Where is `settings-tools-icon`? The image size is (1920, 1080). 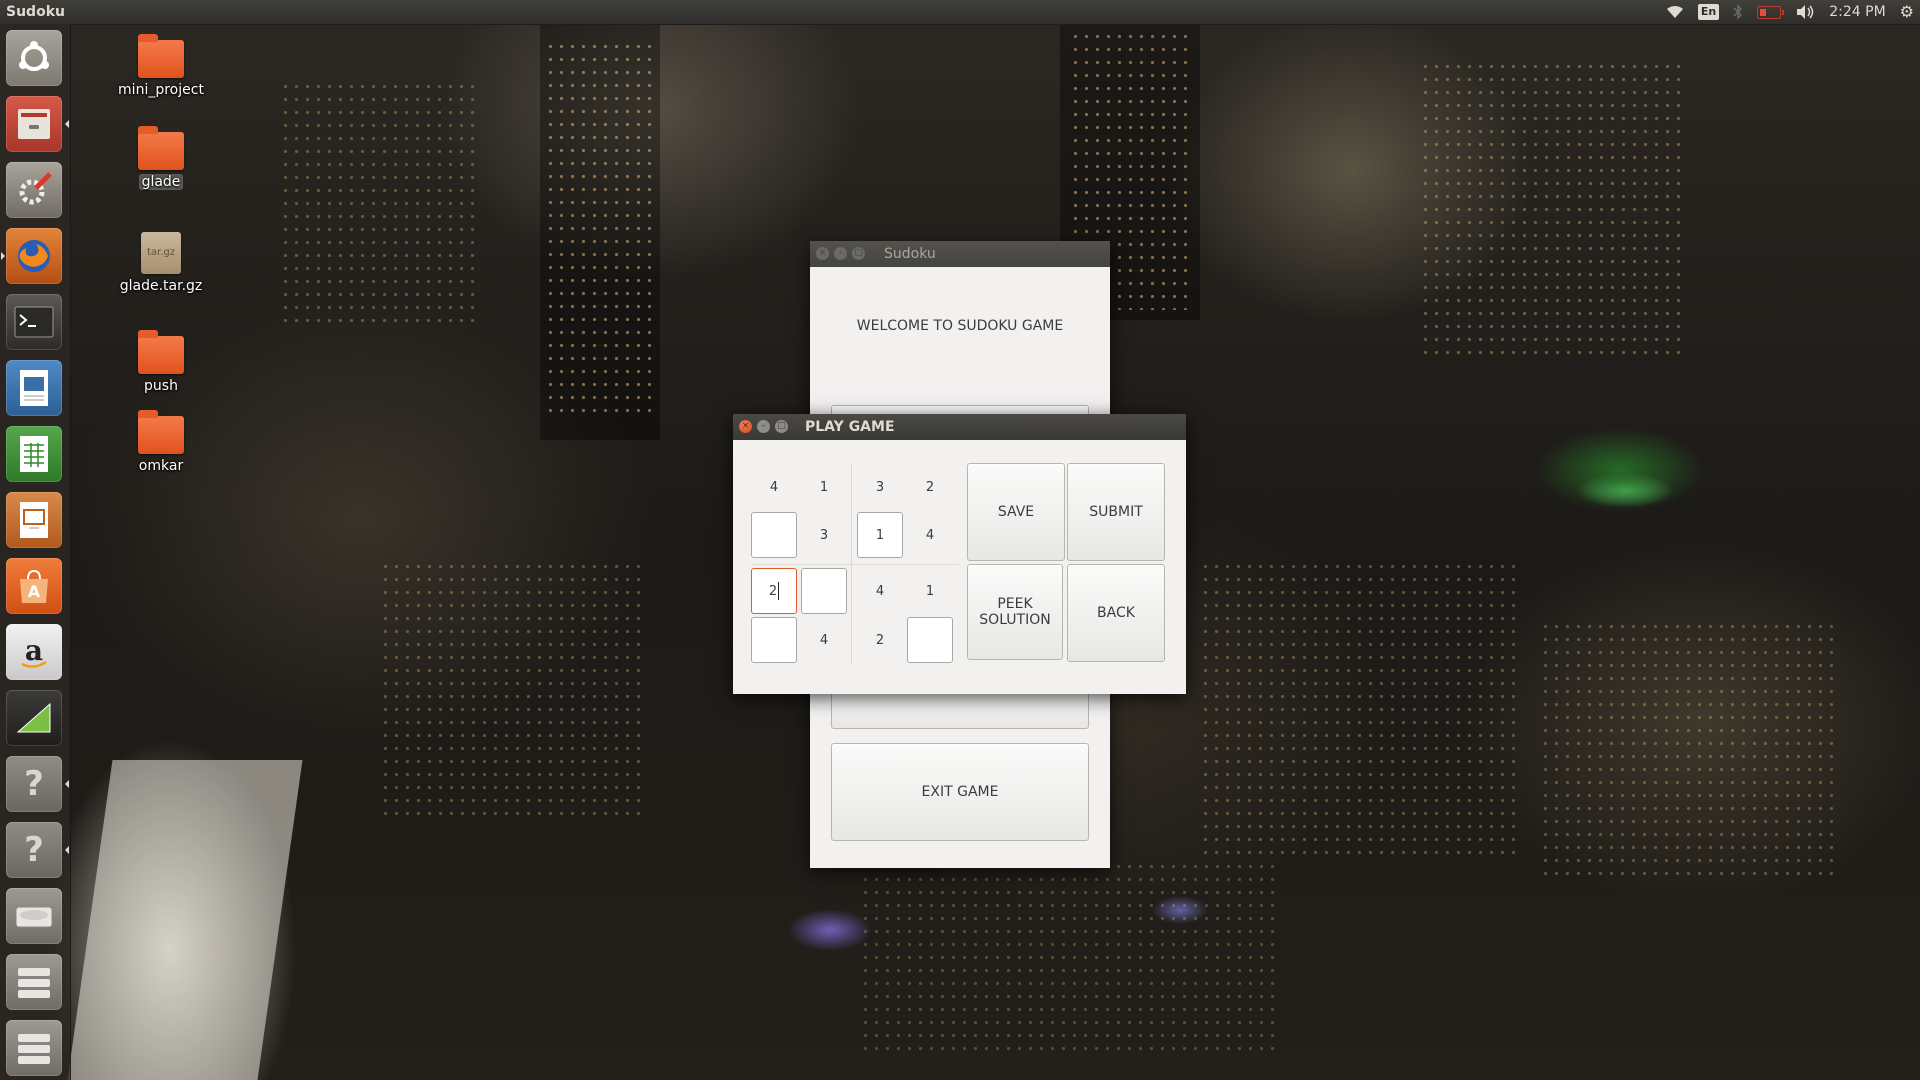
settings-tools-icon is located at coordinates (34, 190).